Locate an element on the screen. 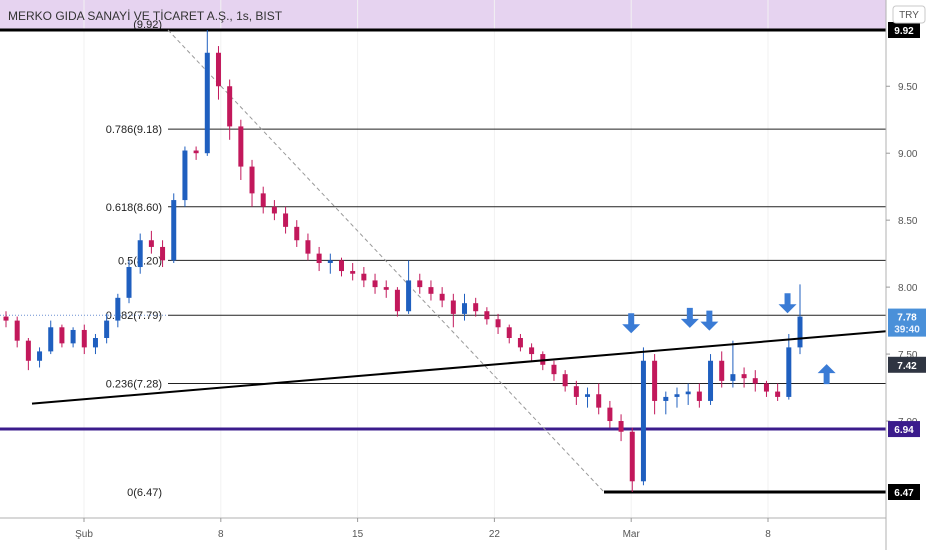 The image size is (932, 550). currency-label: TRY is located at coordinates (909, 15).